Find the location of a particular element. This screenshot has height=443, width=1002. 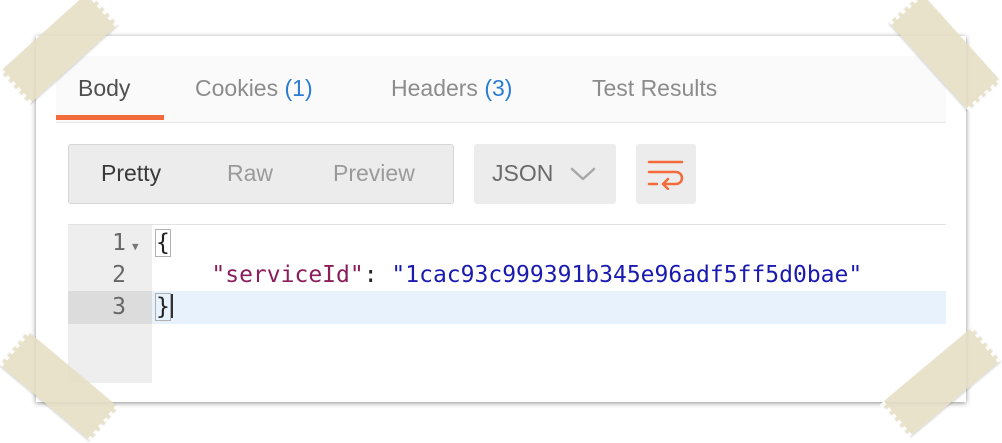

view-mode-raw: Raw is located at coordinates (250, 173).